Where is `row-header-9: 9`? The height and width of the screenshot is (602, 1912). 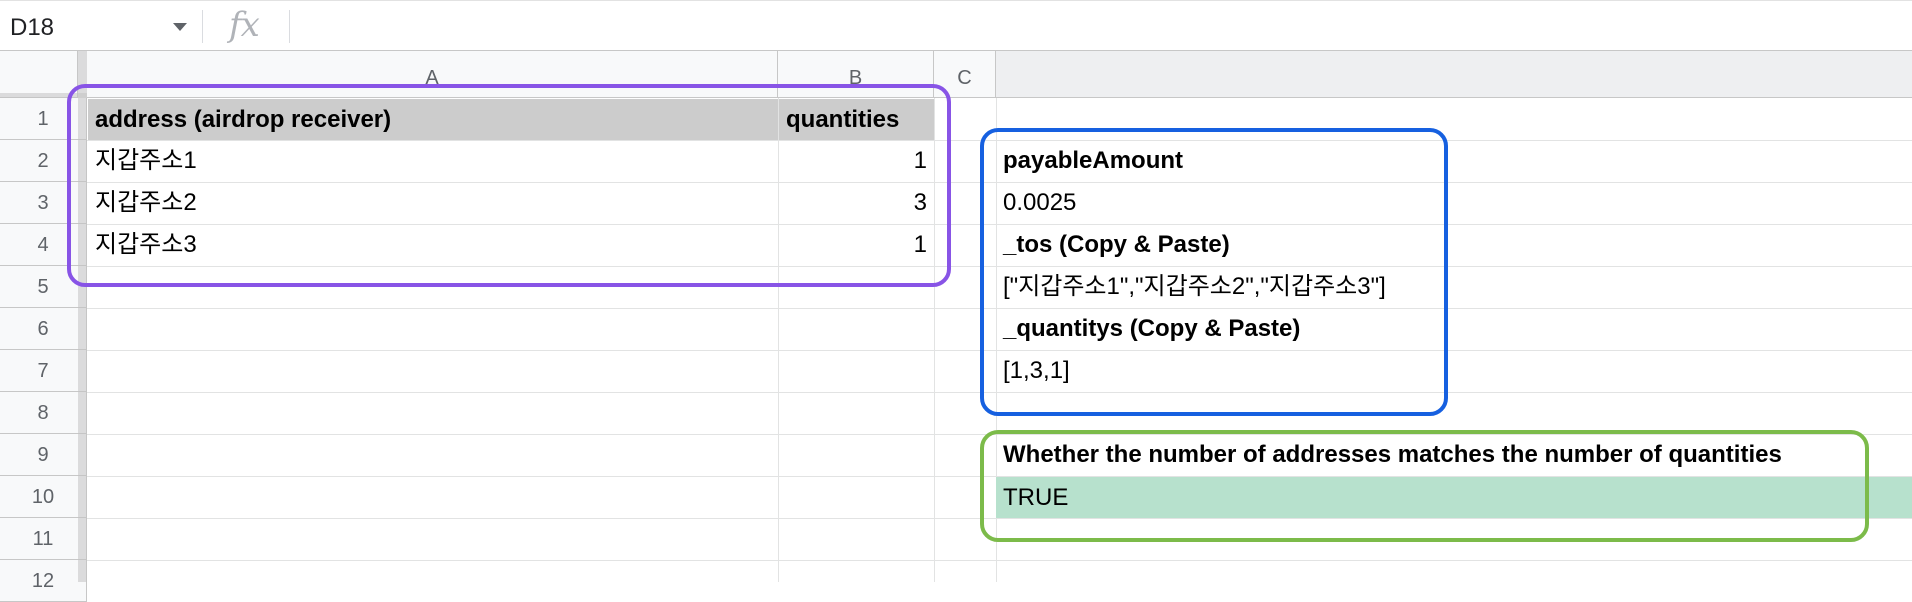 row-header-9: 9 is located at coordinates (43, 455).